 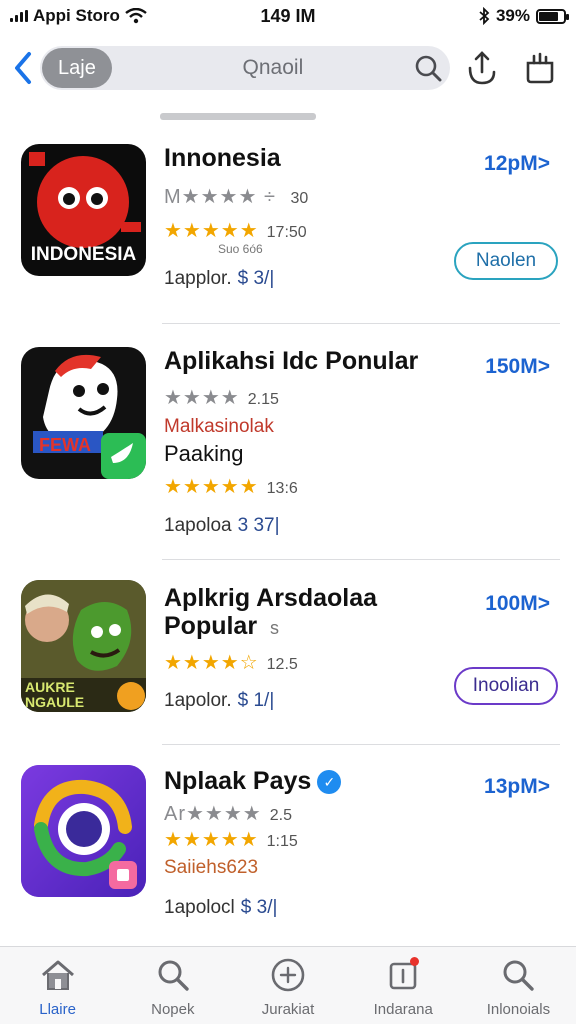 I want to click on app-size: 100M>, so click(x=517, y=603).